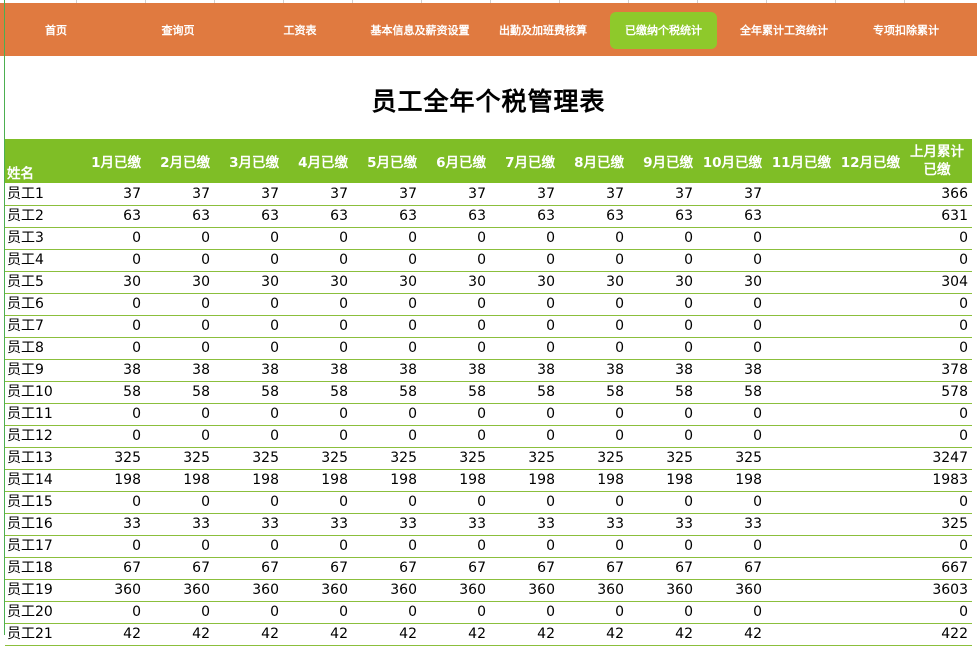 This screenshot has height=646, width=977. Describe the element at coordinates (108, 568) in the screenshot. I see `cell-month-1-paid: 67` at that location.